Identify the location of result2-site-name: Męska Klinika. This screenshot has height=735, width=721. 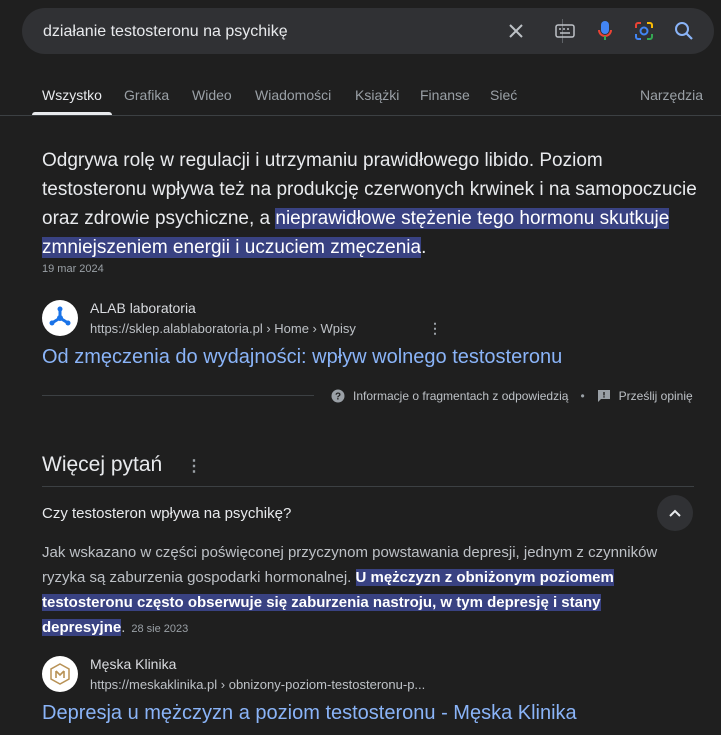
(133, 664).